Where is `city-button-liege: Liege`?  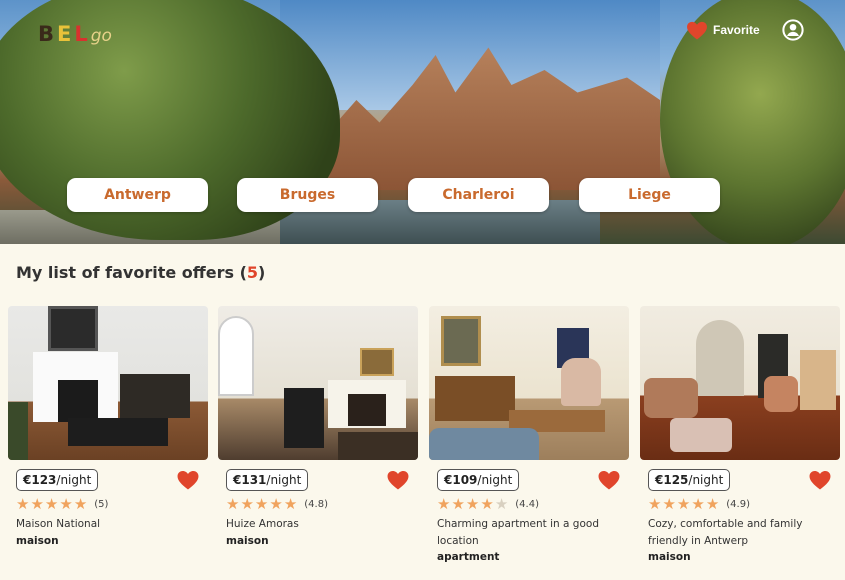 city-button-liege: Liege is located at coordinates (649, 195).